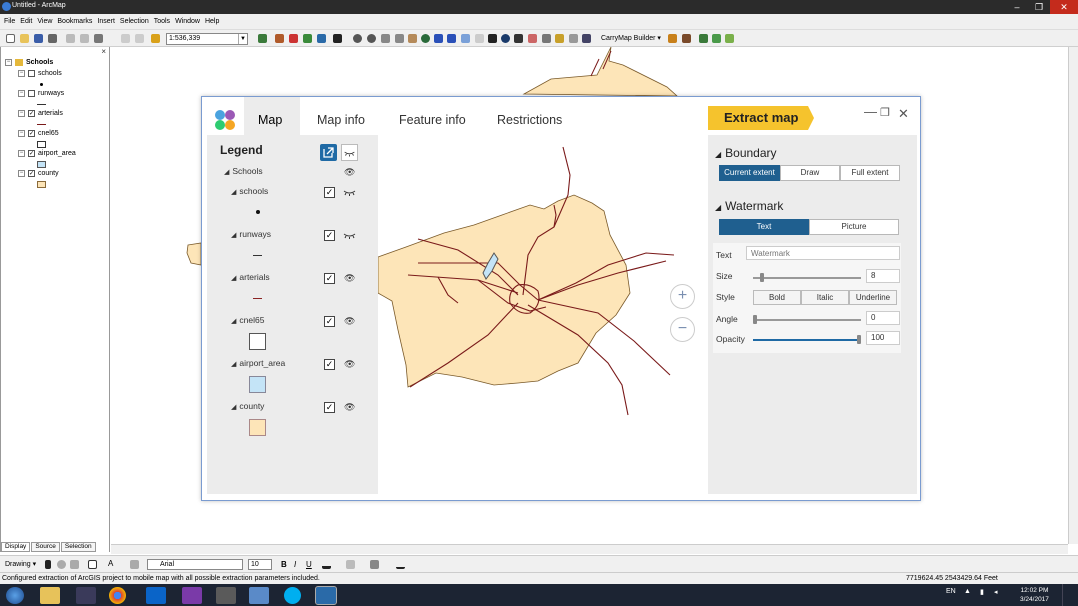  What do you see at coordinates (425, 38) in the screenshot?
I see `full-extent-globe-icon` at bounding box center [425, 38].